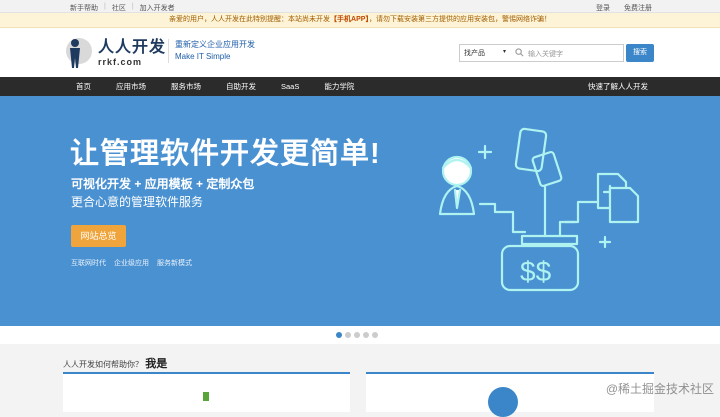 This screenshot has width=720, height=417. Describe the element at coordinates (174, 263) in the screenshot. I see `hero-tag: 服务新模式` at that location.